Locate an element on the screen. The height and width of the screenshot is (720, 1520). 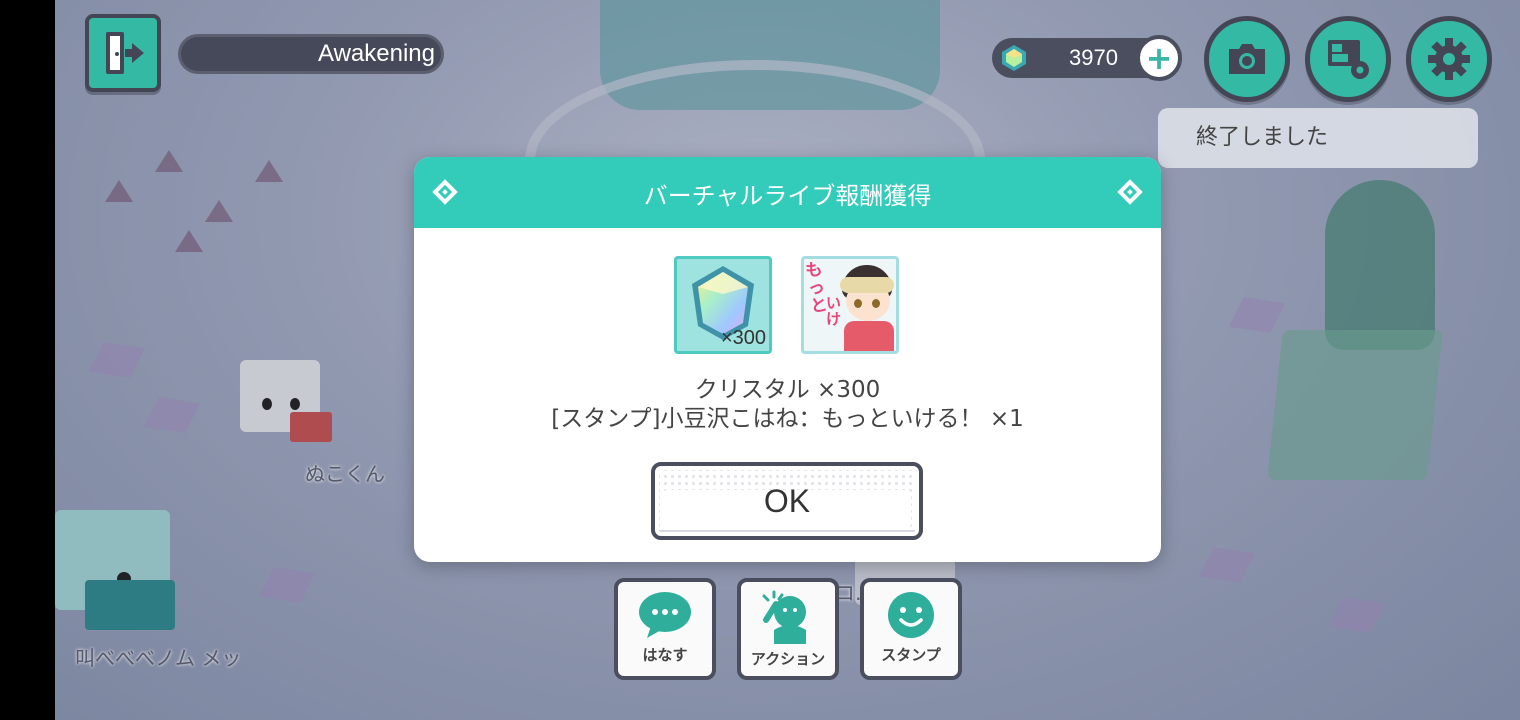
camera-icon is located at coordinates (1247, 59).